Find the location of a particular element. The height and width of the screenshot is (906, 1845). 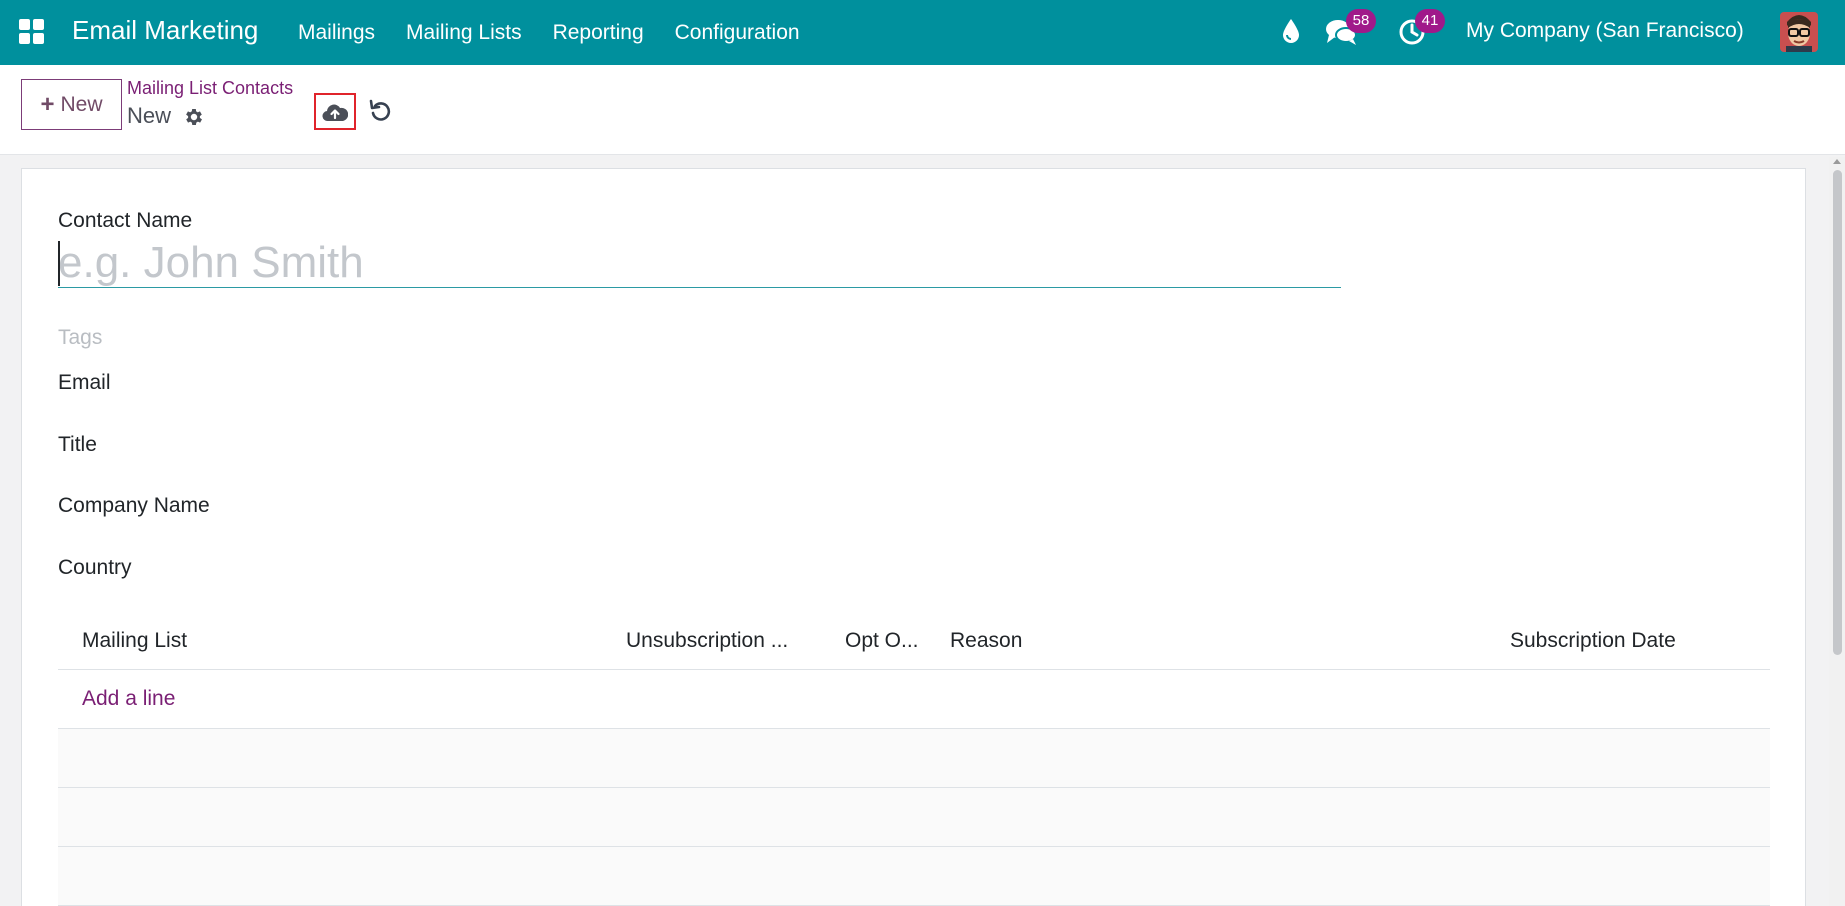

title-label: Title is located at coordinates (77, 444).